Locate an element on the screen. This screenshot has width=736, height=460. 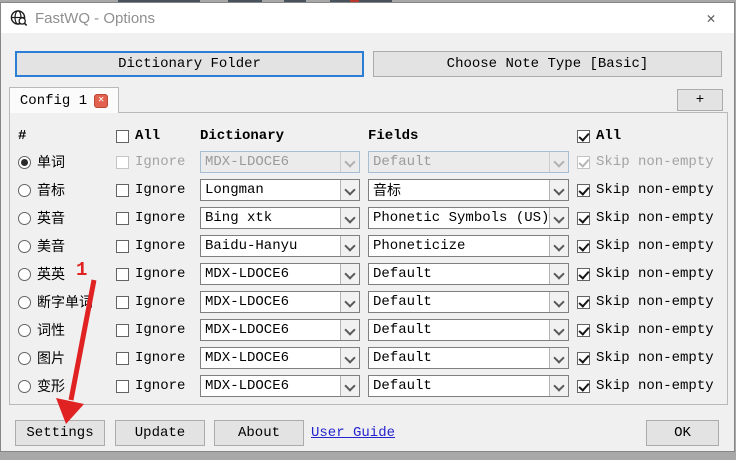
field-select: 音标 is located at coordinates (468, 190).